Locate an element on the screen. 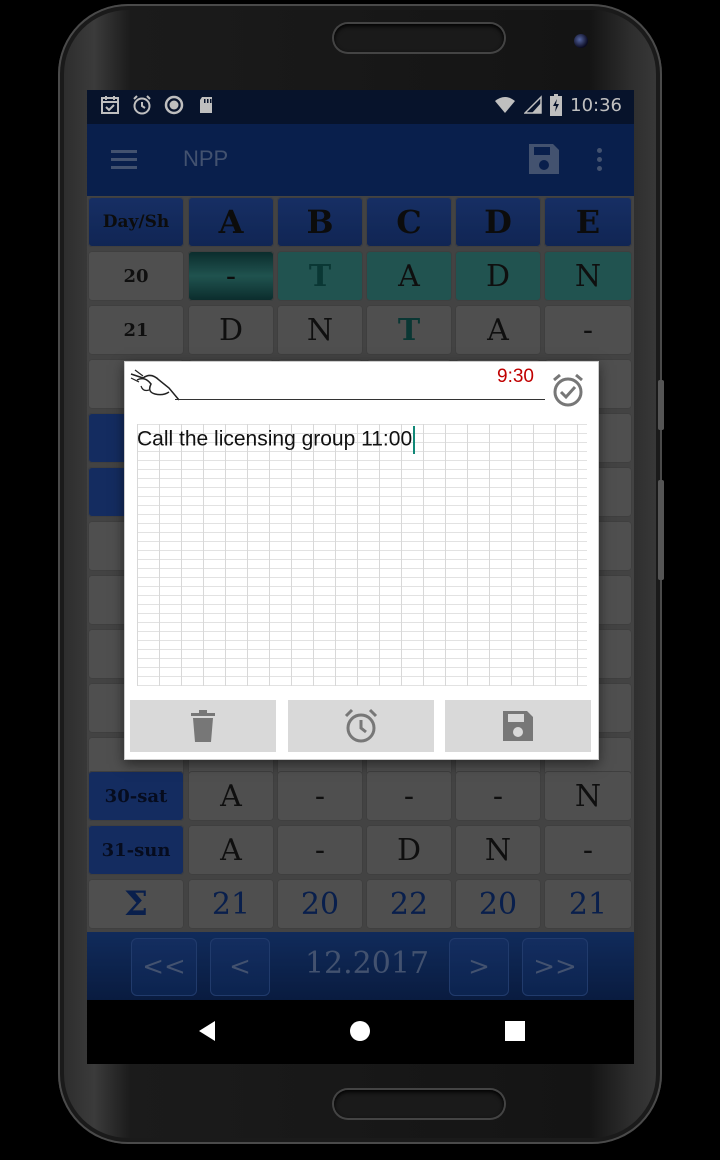  save-icon is located at coordinates (518, 726).